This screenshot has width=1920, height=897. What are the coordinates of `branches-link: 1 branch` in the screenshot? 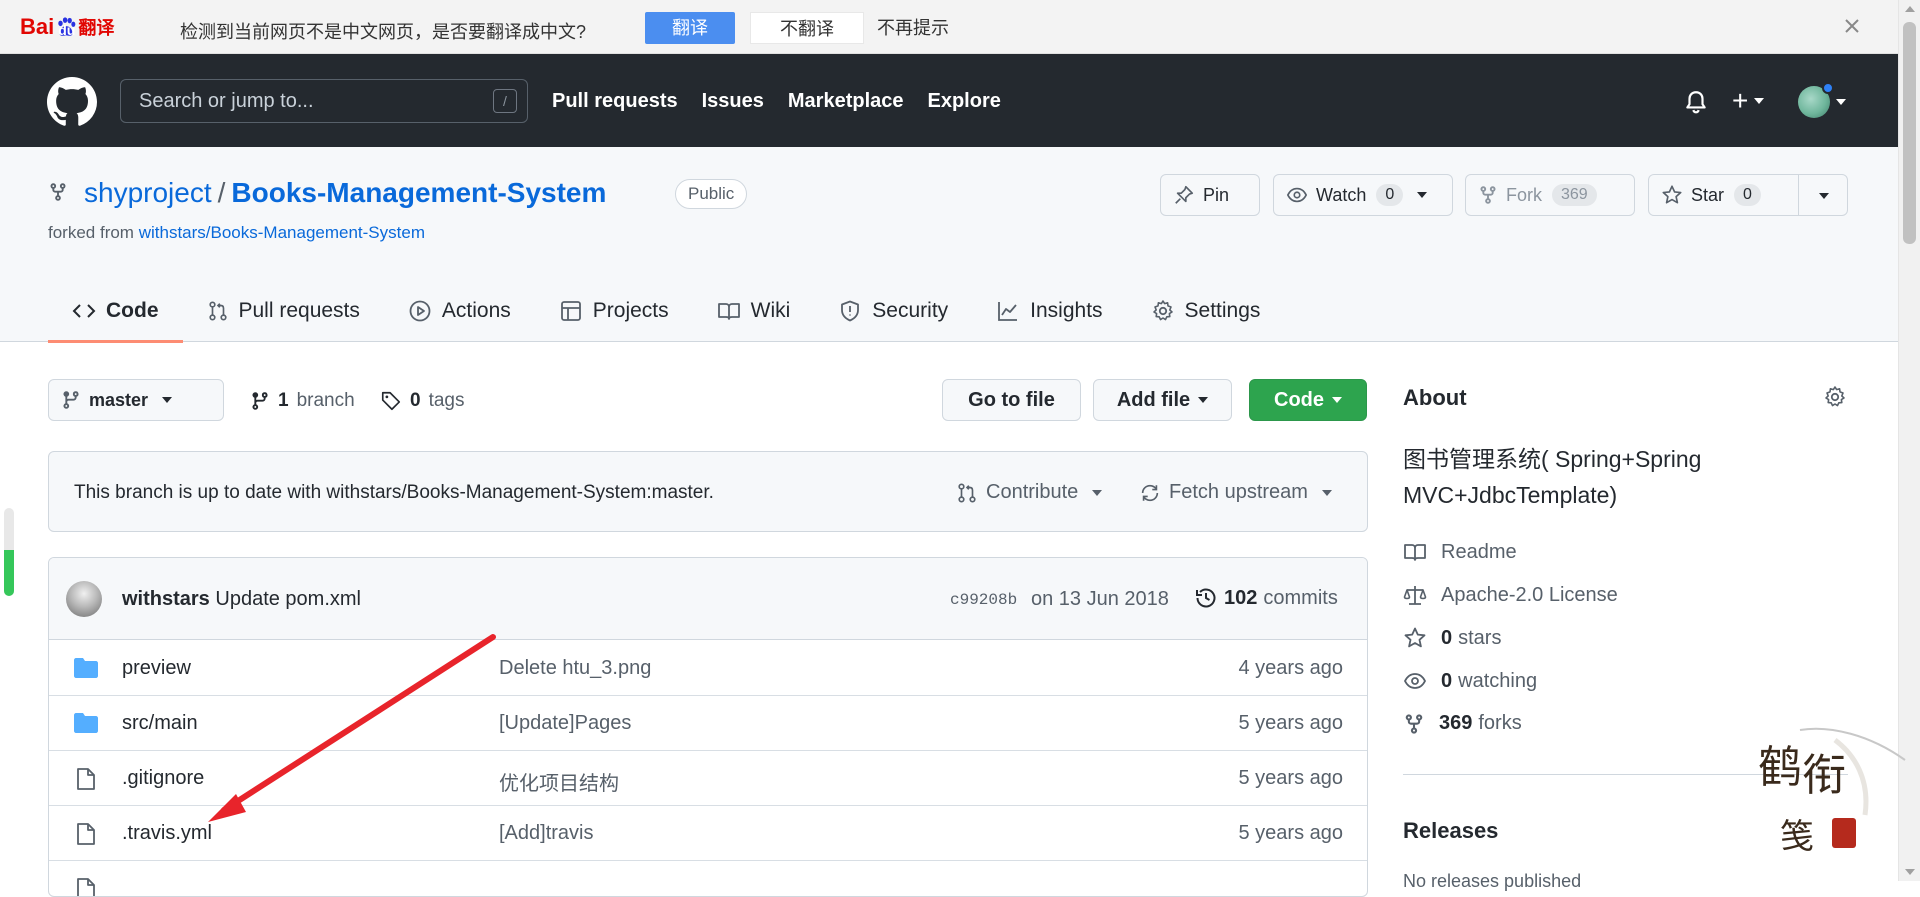 It's located at (302, 401).